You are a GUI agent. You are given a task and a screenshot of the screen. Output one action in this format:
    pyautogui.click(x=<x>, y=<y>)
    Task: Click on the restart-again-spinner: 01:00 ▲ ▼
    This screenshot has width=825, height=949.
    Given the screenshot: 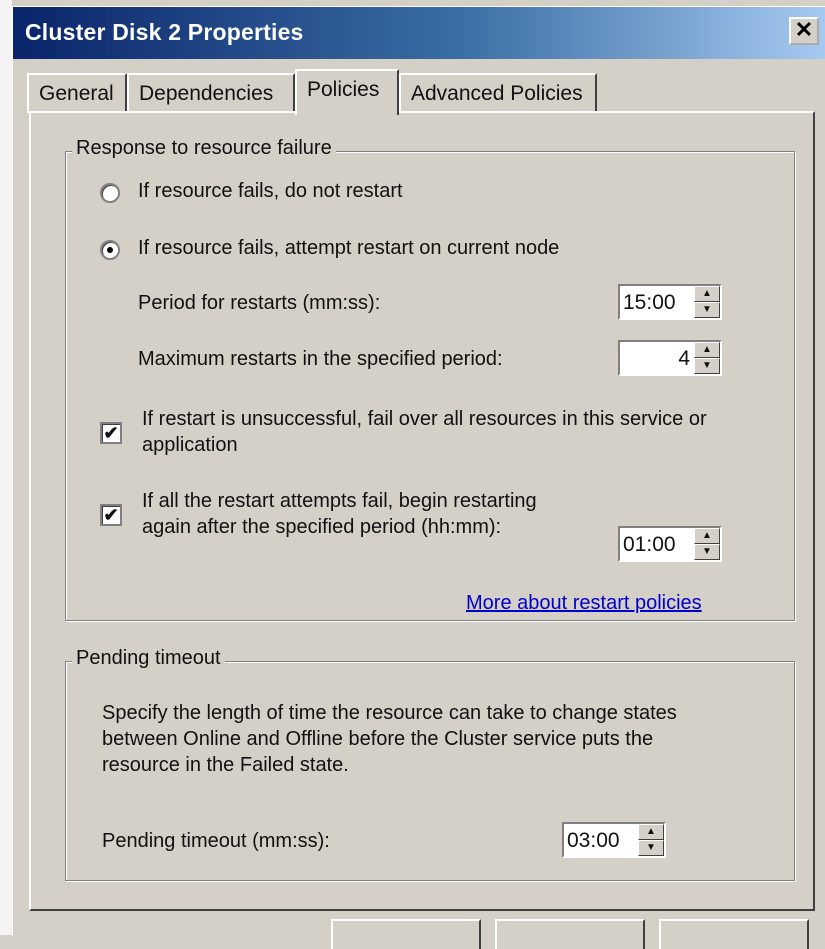 What is the action you would take?
    pyautogui.click(x=670, y=544)
    